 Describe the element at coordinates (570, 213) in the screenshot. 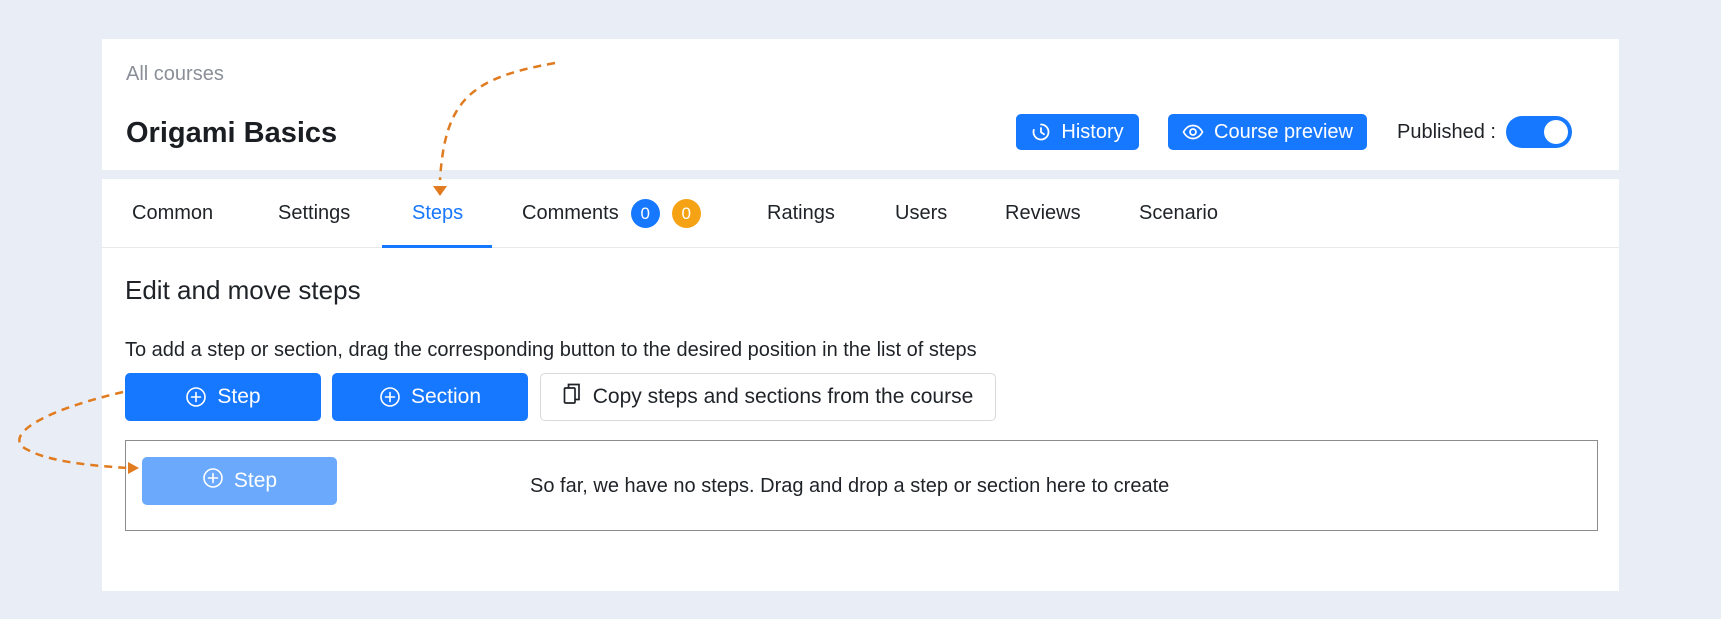

I see `tab-comments-label: Comments` at that location.